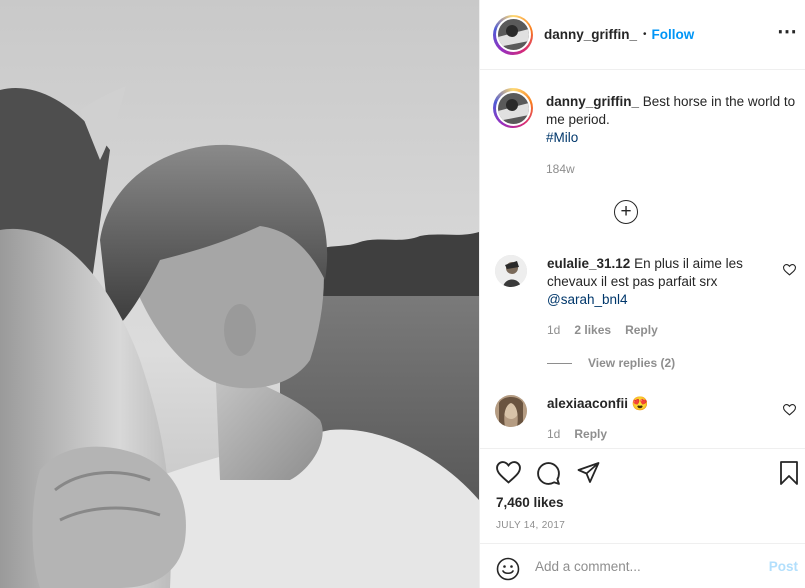 Image resolution: width=805 pixels, height=588 pixels. Describe the element at coordinates (645, 566) in the screenshot. I see `comment-input` at that location.